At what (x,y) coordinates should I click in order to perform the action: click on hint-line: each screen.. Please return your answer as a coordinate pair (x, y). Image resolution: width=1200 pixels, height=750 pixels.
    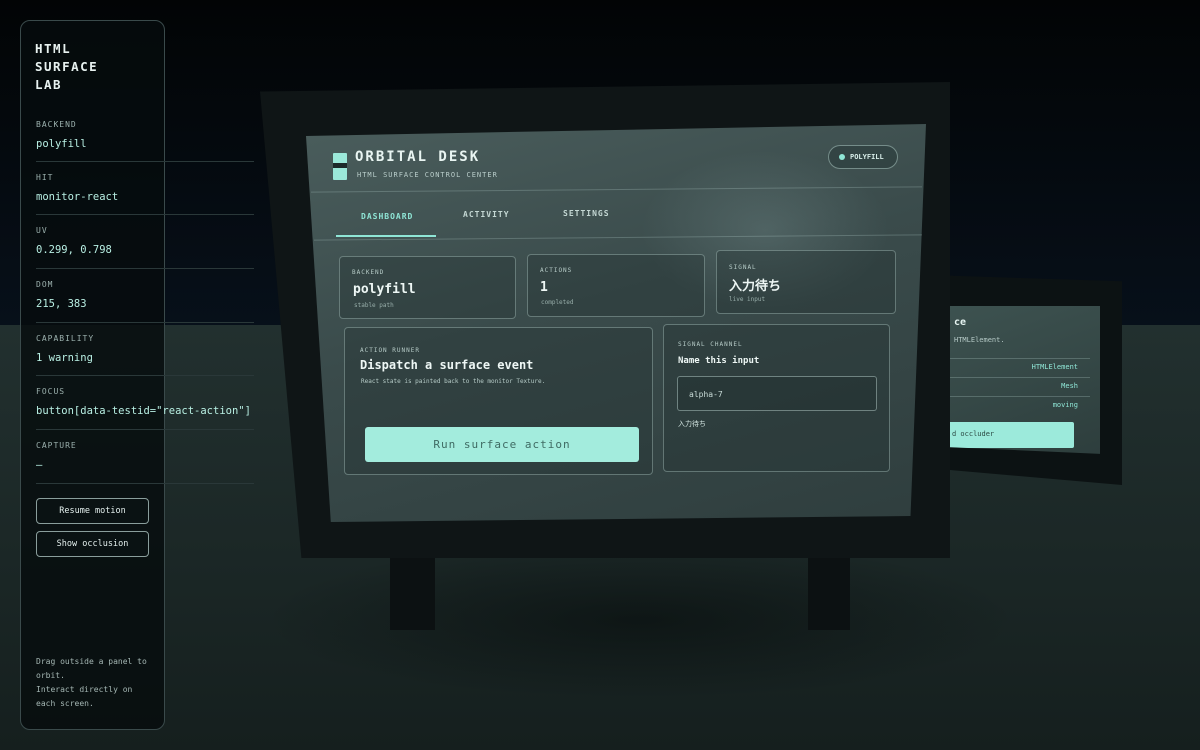
    Looking at the image, I should click on (65, 703).